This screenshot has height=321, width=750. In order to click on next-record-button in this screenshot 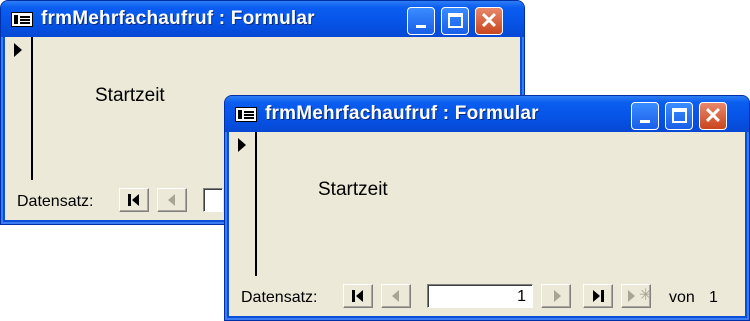, I will do `click(556, 296)`.